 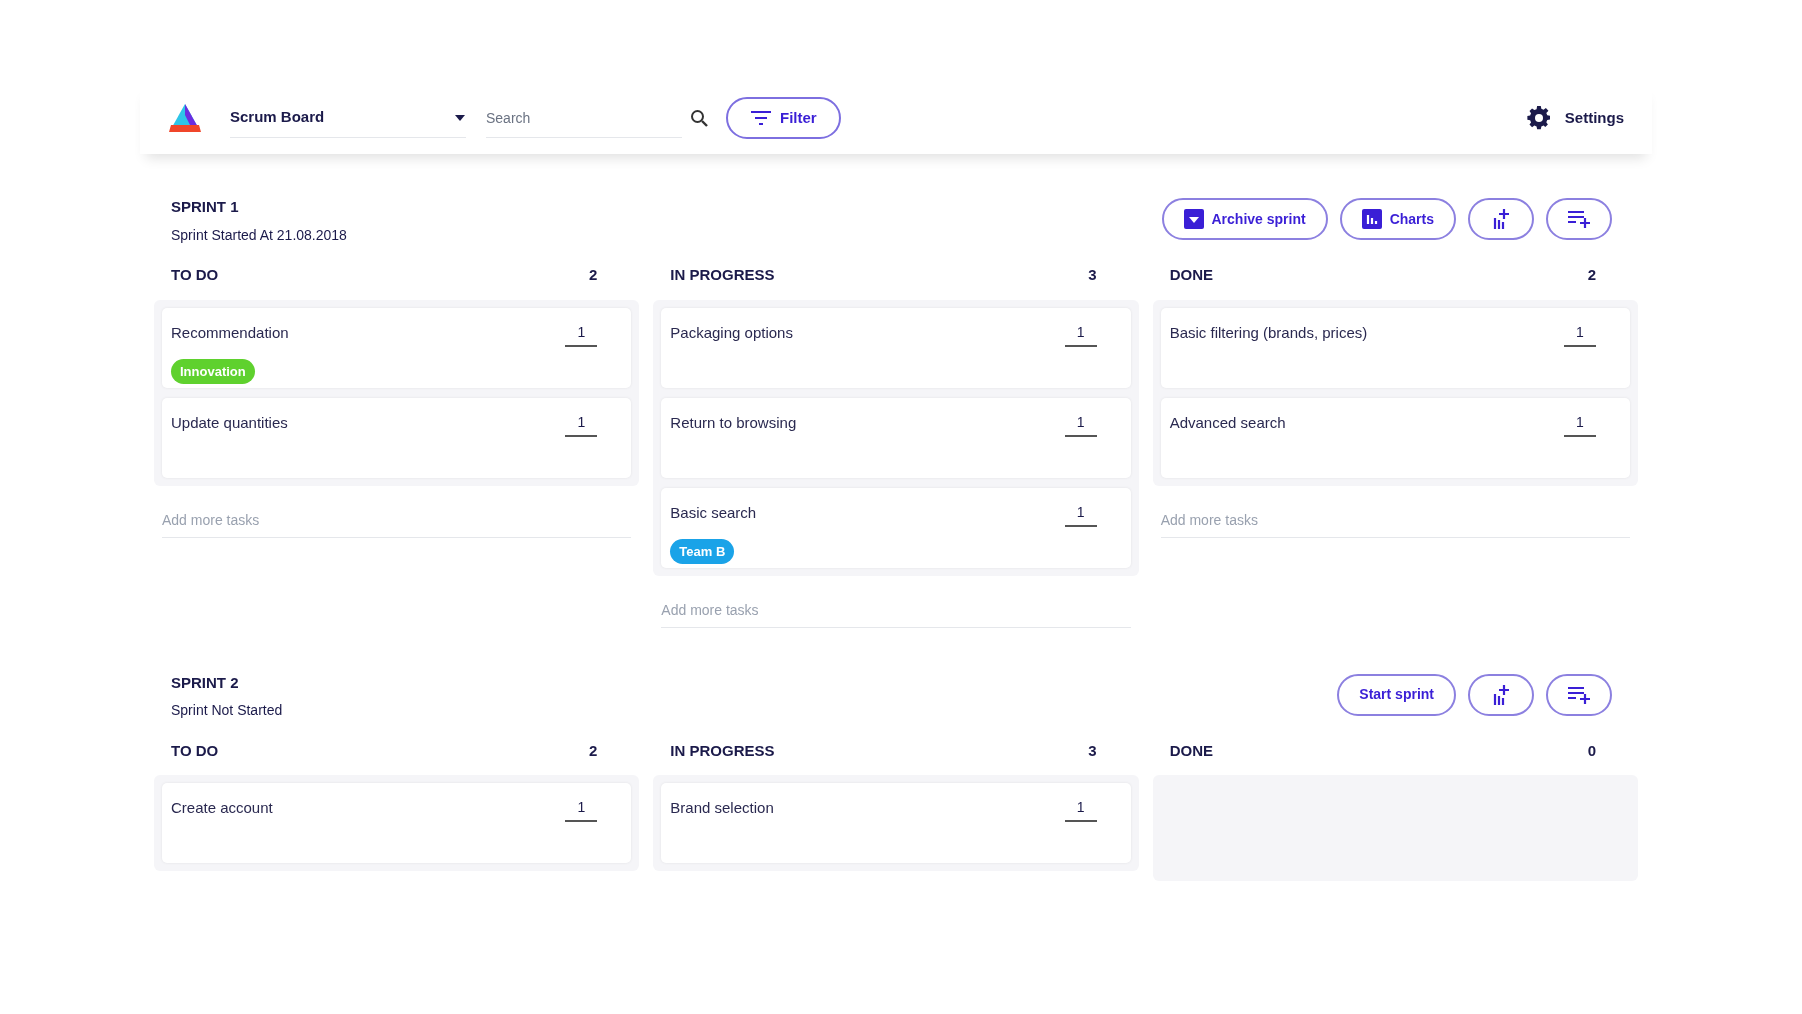 What do you see at coordinates (205, 207) in the screenshot?
I see `sprint-title: SPRINT 1` at bounding box center [205, 207].